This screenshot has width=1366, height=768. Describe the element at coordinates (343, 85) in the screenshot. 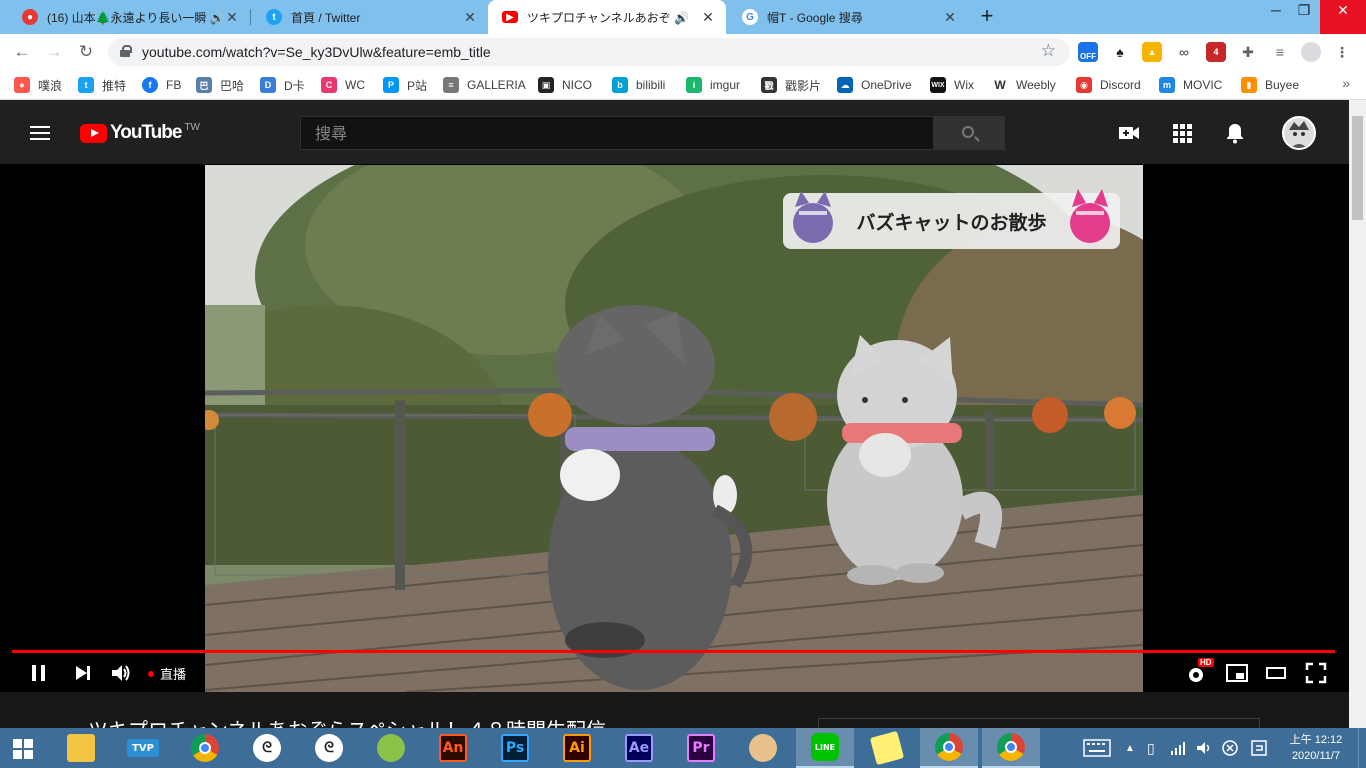

I see `bookmark-wc: C WC` at that location.